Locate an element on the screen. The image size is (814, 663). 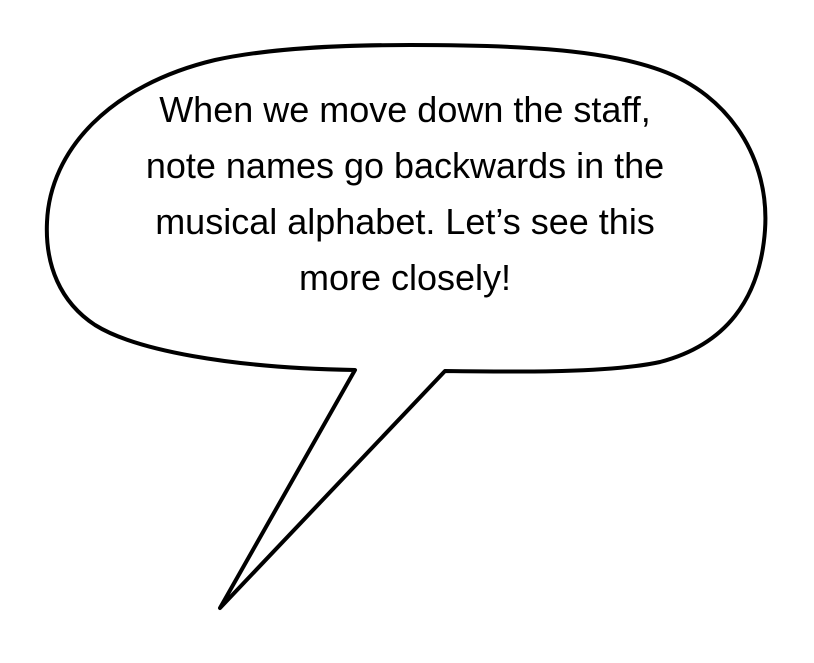
bubble-text-line-4: more closely! is located at coordinates (405, 277).